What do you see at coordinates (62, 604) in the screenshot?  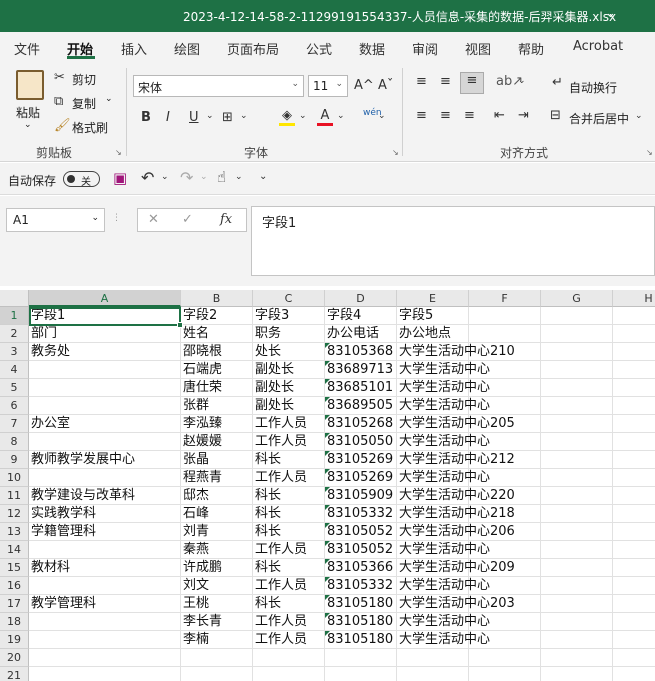 I see `cell-a17: 教学管理科` at bounding box center [62, 604].